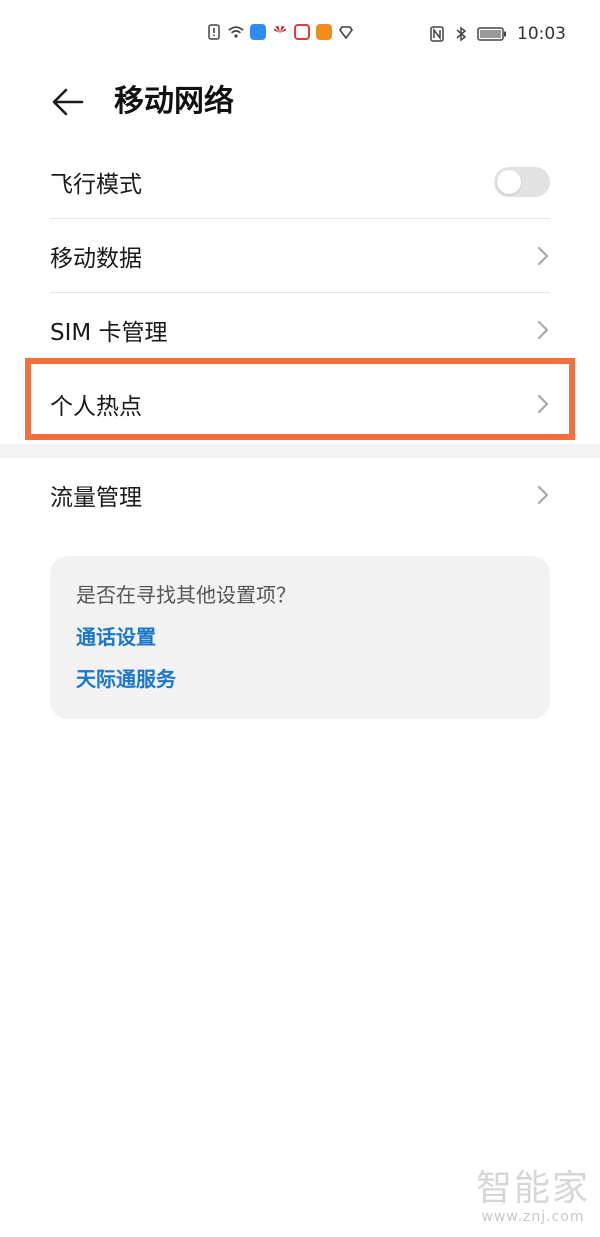 The width and height of the screenshot is (600, 1237). Describe the element at coordinates (300, 451) in the screenshot. I see `section-divider` at that location.